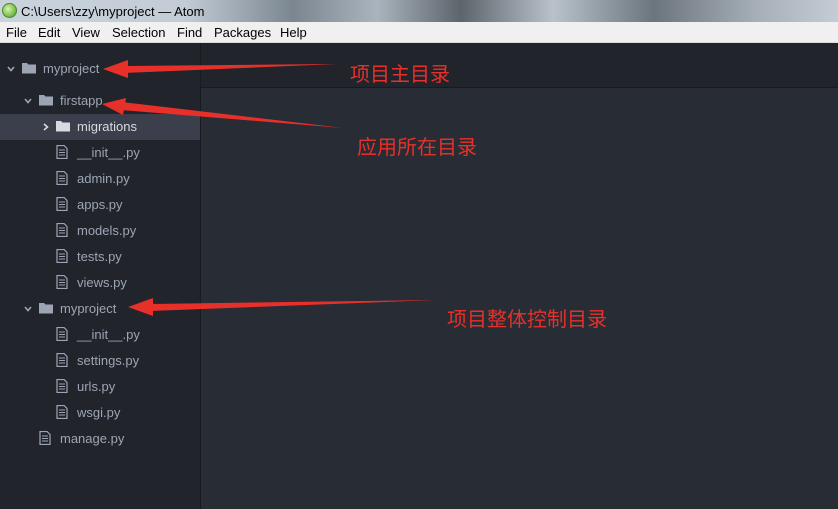 The width and height of the screenshot is (838, 509). What do you see at coordinates (107, 230) in the screenshot?
I see `tree-item-label: models.py` at bounding box center [107, 230].